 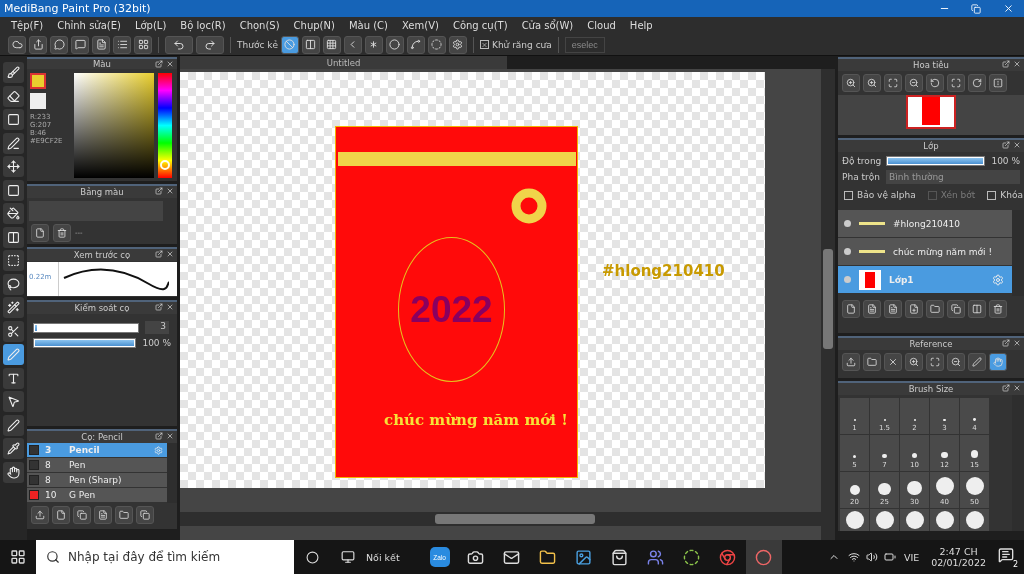 I want to click on restore-icon, so click(x=976, y=8).